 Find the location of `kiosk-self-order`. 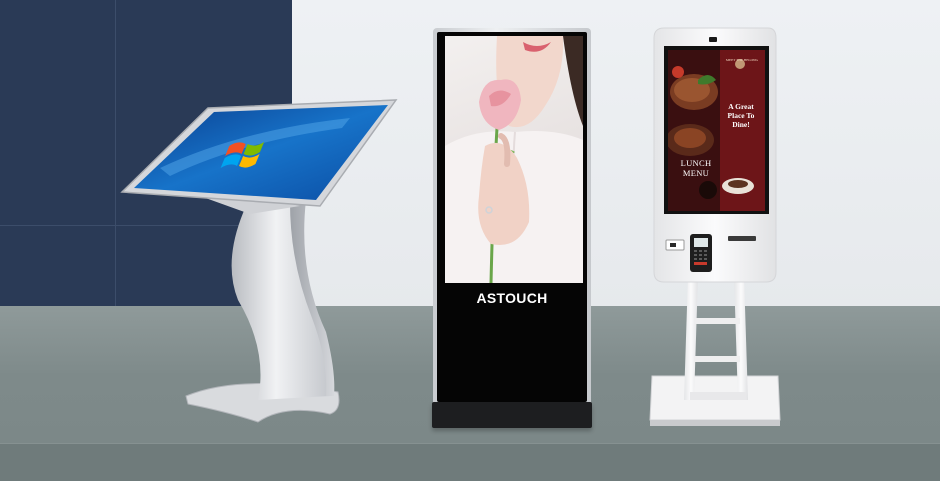

kiosk-self-order is located at coordinates (715, 226).